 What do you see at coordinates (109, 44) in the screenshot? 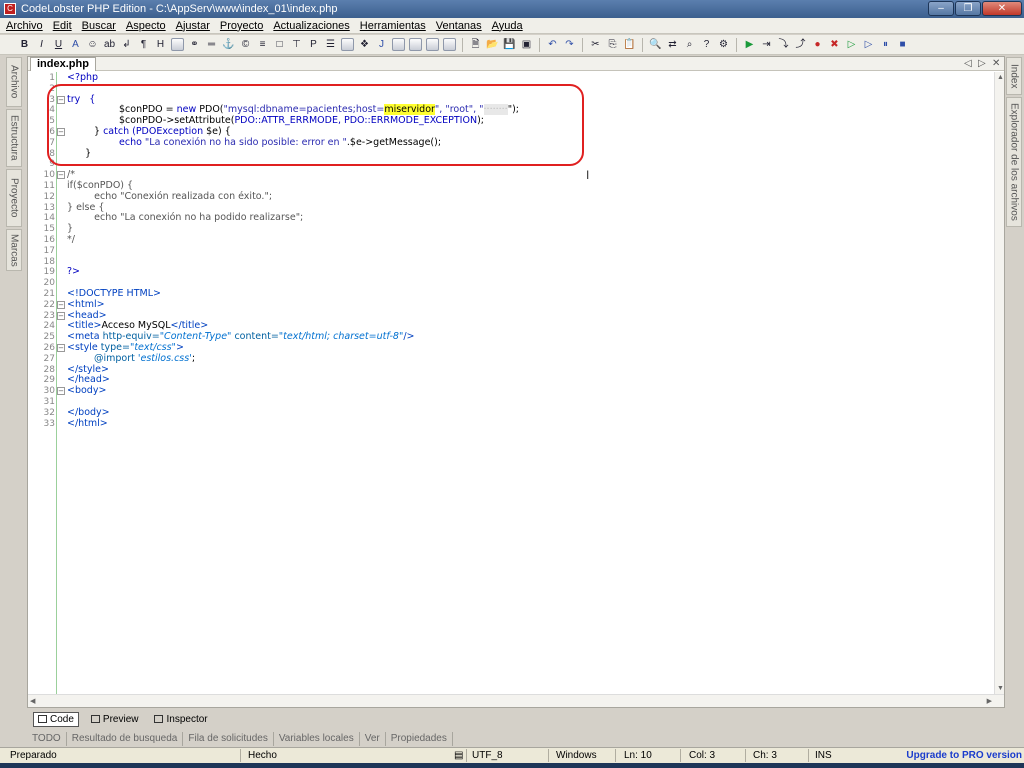
I see `abbr-icon: ab` at bounding box center [109, 44].